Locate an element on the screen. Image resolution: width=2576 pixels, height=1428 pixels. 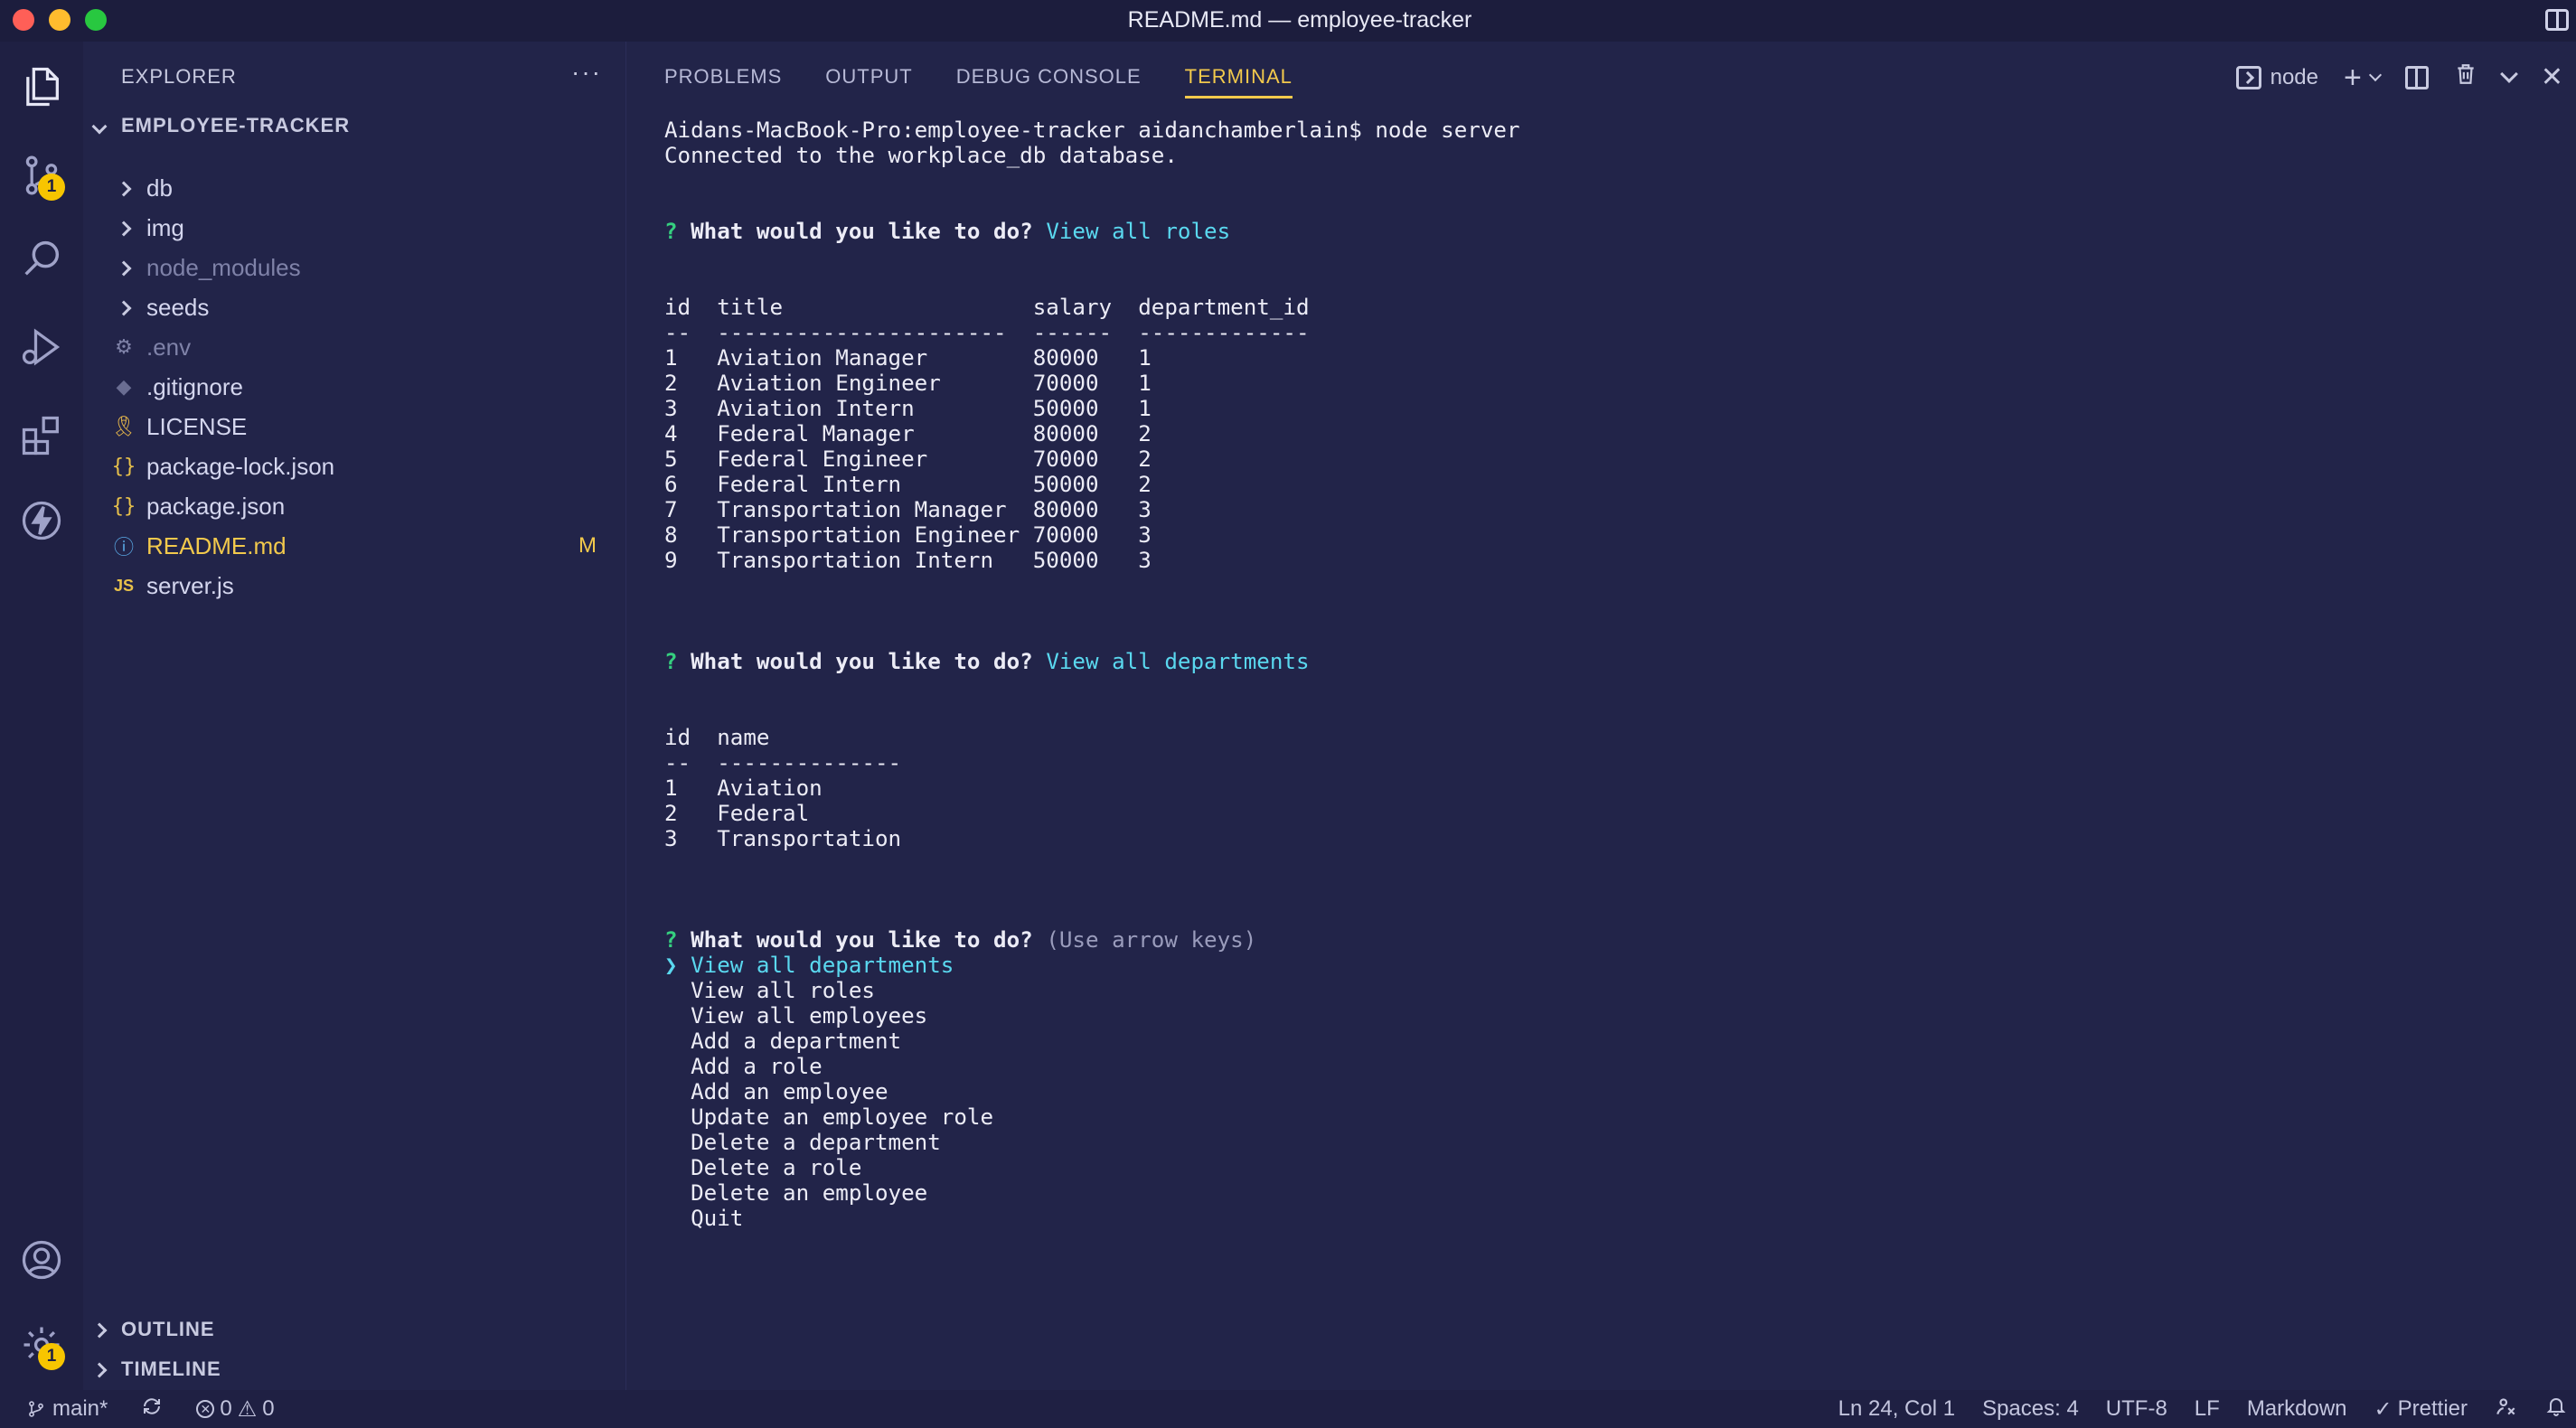
tree-item-label: .gitignore is located at coordinates (195, 386).